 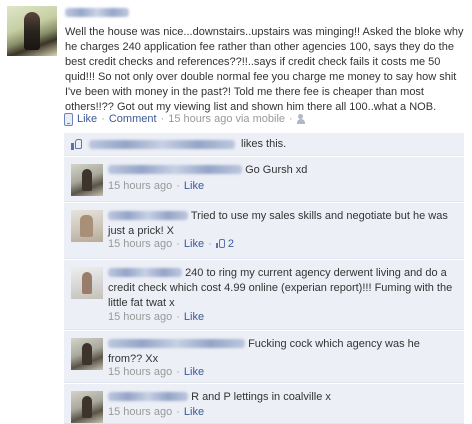 I want to click on post-like-link: Like, so click(x=87, y=119).